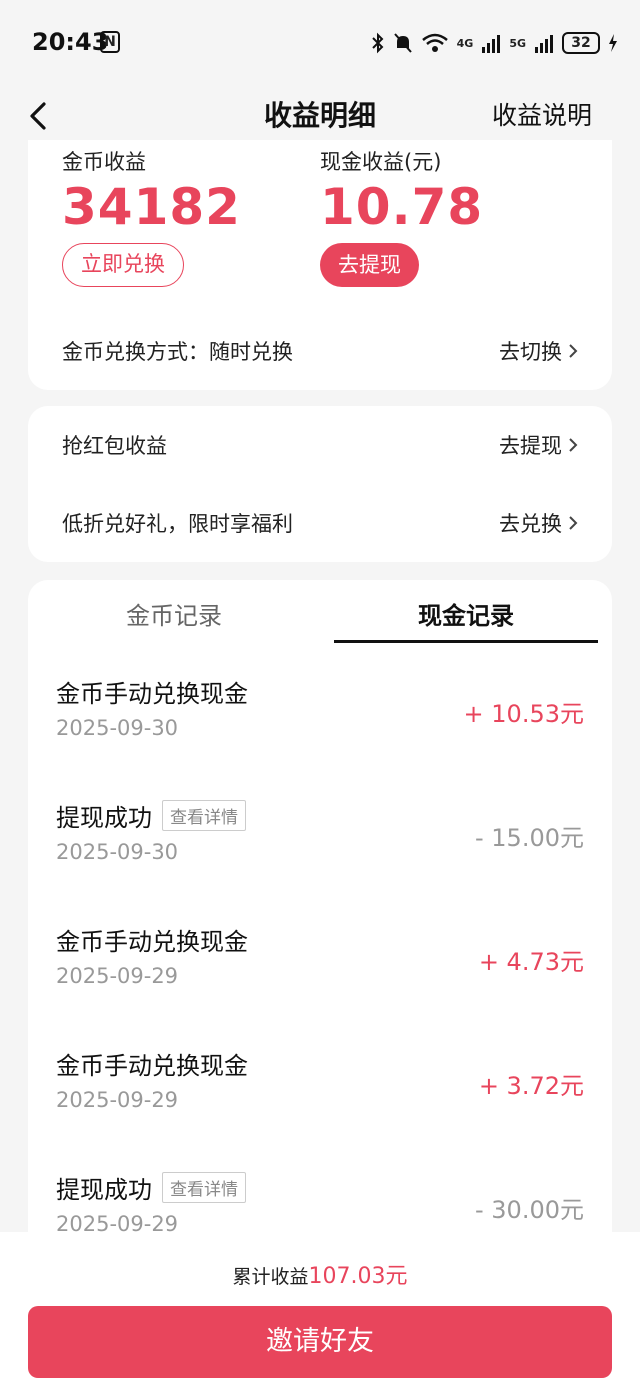  Describe the element at coordinates (320, 724) in the screenshot. I see `list-item: 金币手动兑换现金 2025-09-30 + 10.53元` at that location.